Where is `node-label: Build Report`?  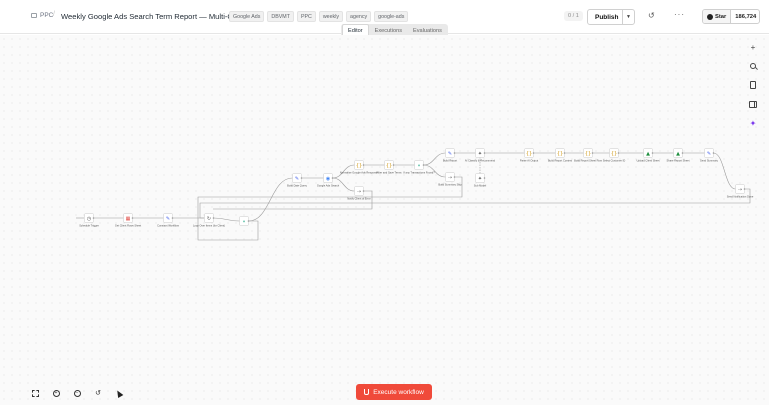
node-label: Build Report is located at coordinates (450, 161).